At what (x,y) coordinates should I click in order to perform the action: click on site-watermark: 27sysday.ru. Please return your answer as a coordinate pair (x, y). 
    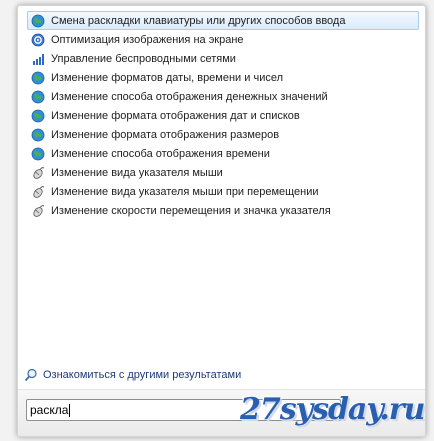
    Looking at the image, I should click on (332, 409).